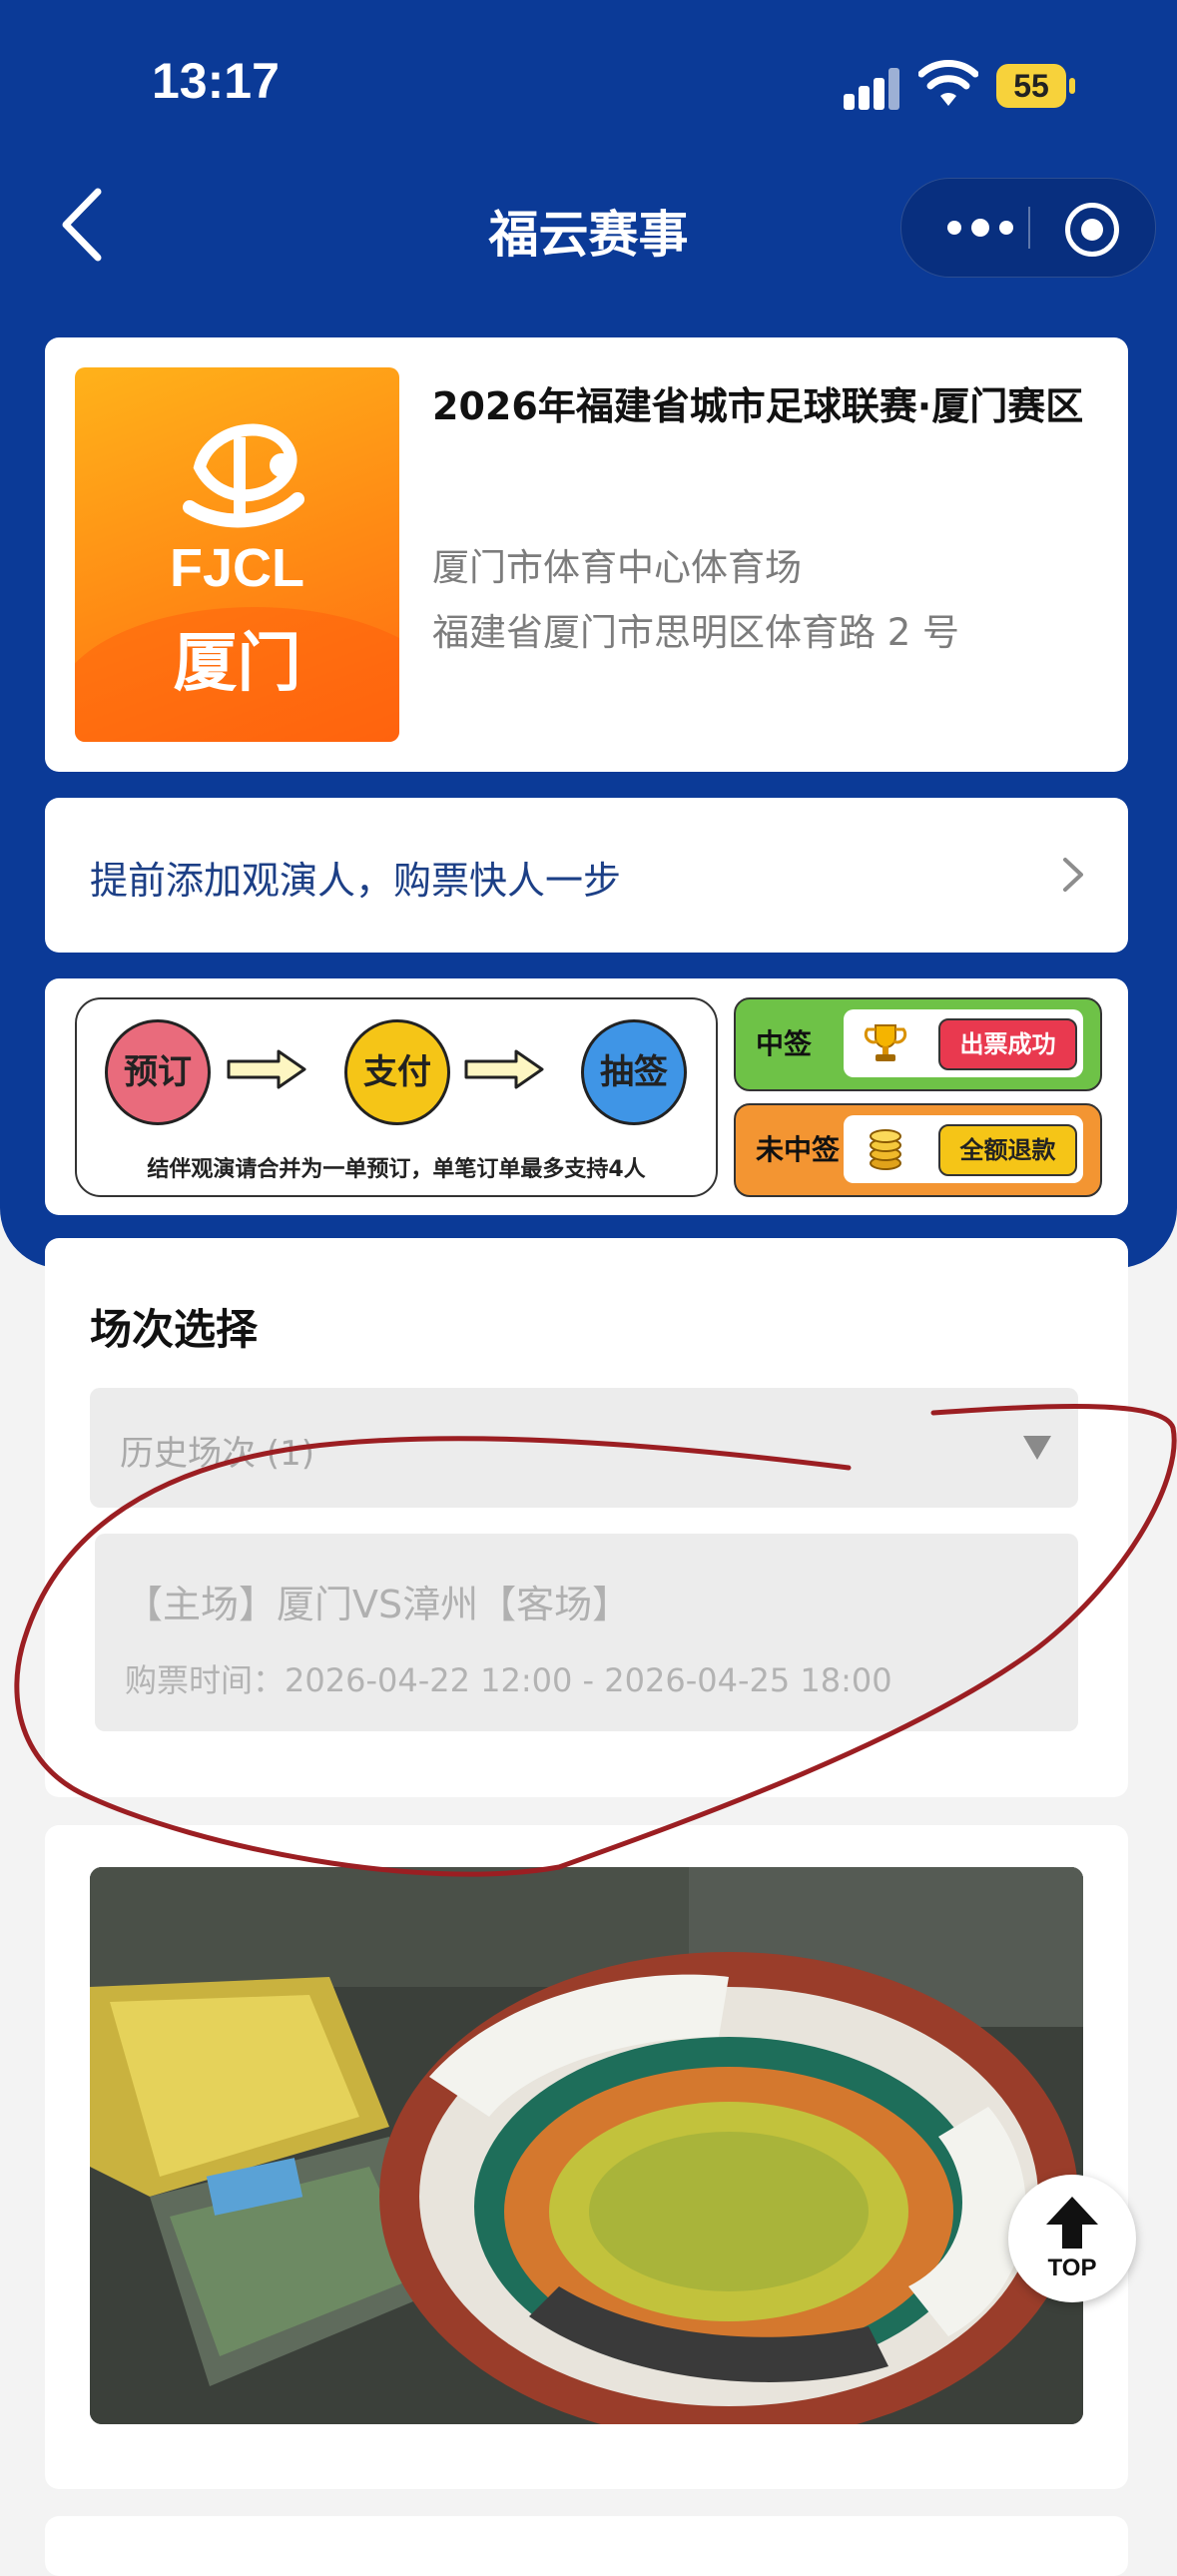 This screenshot has width=1177, height=2576. Describe the element at coordinates (948, 83) in the screenshot. I see `wifi-icon` at that location.